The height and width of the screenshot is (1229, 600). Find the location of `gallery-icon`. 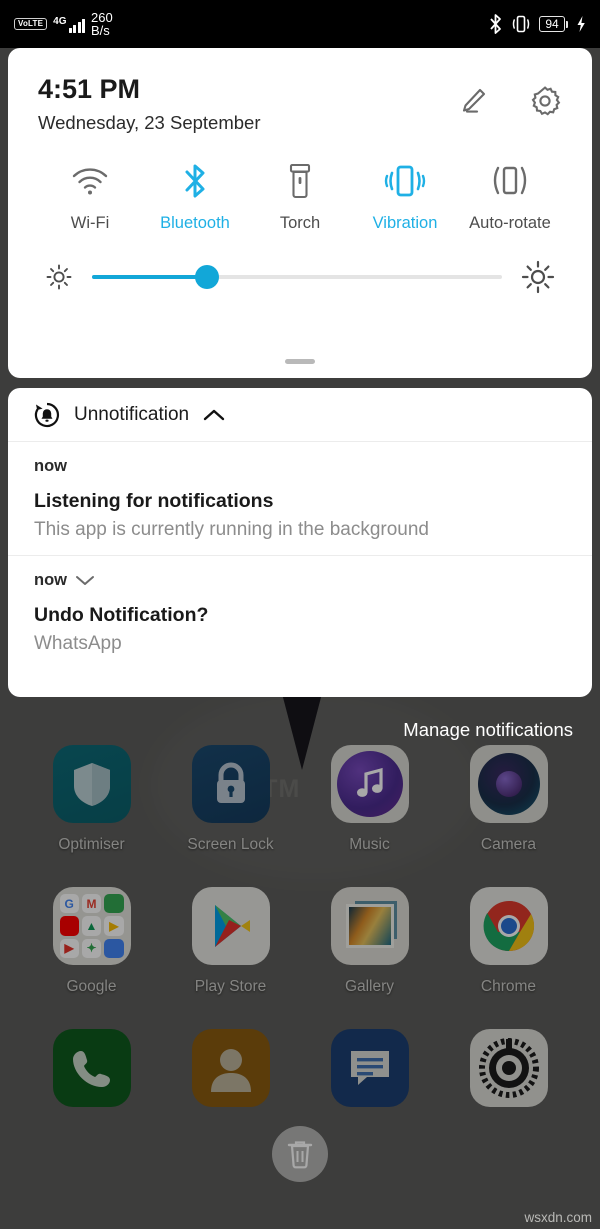

gallery-icon is located at coordinates (369, 926).